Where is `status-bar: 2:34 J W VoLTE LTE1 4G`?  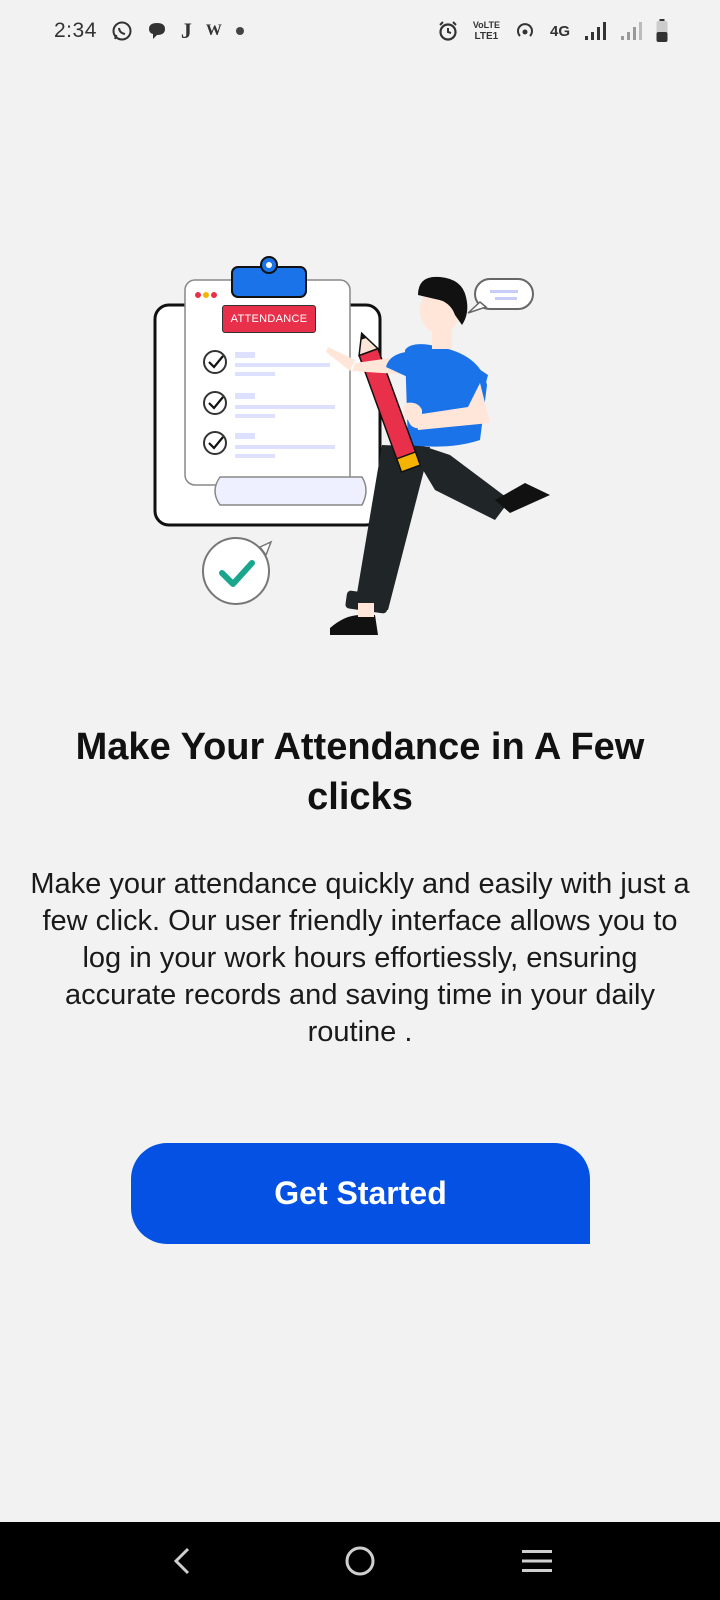
status-bar: 2:34 J W VoLTE LTE1 4G is located at coordinates (360, 31).